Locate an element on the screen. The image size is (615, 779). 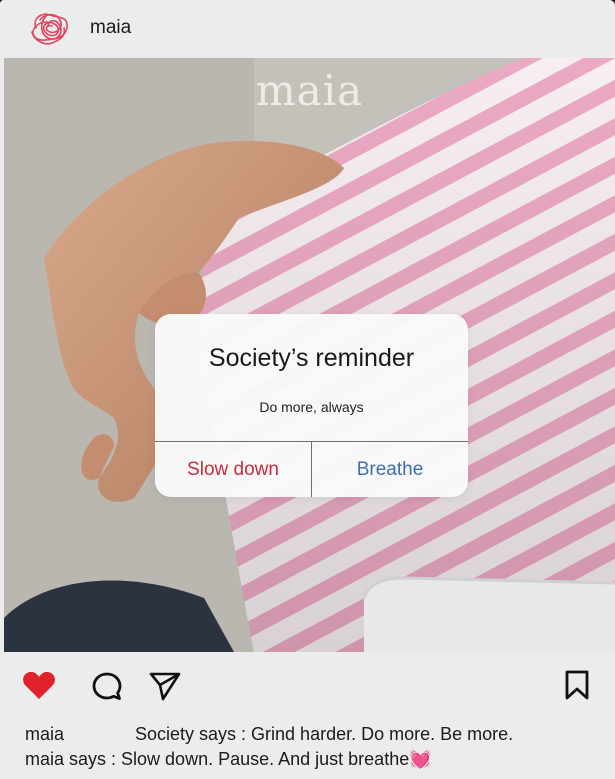
avatar is located at coordinates (49, 28).